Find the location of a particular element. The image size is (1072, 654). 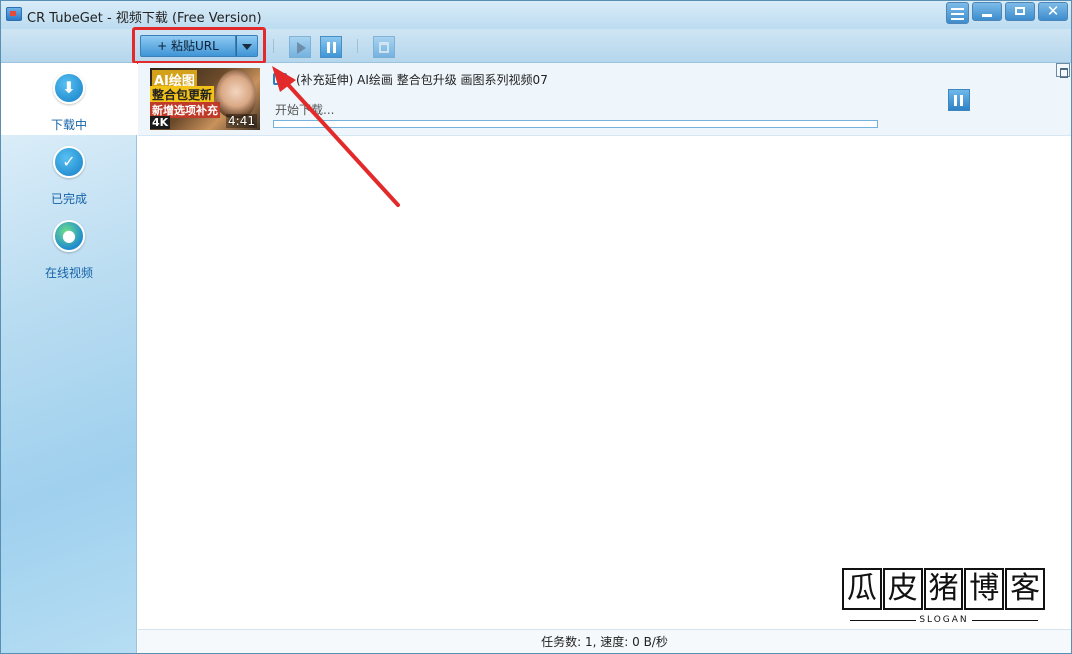

sidebar-item-label: 已完成 is located at coordinates (68, 199).